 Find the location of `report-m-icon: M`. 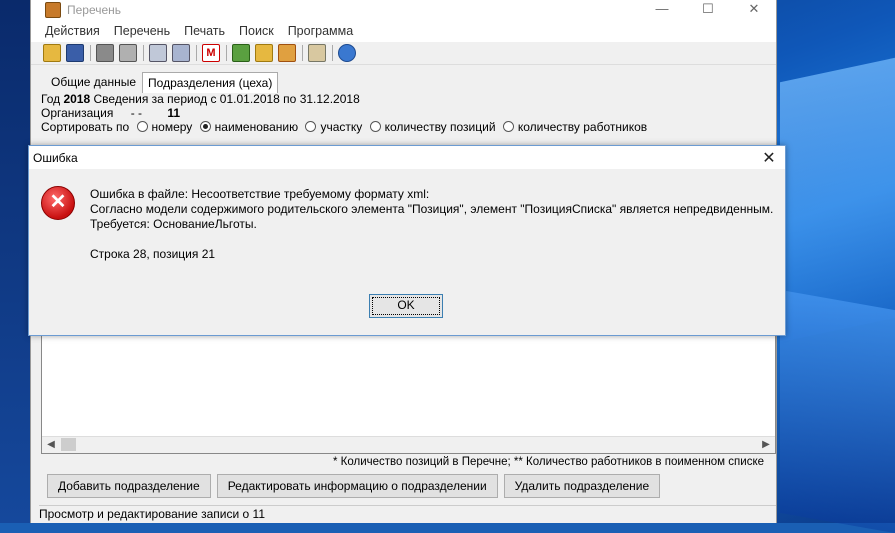

report-m-icon: M is located at coordinates (211, 53).